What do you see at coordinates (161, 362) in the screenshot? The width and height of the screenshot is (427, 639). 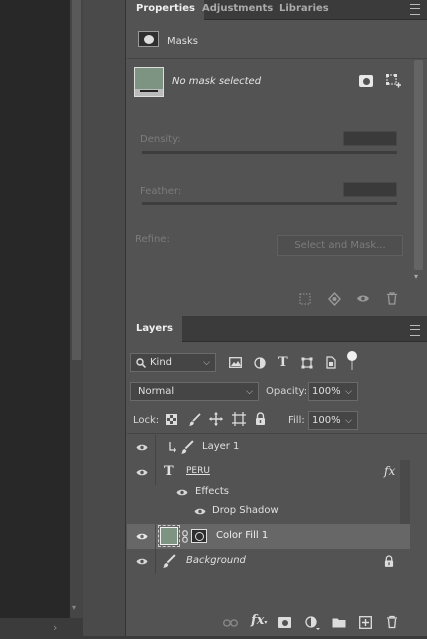 I see `filter-kind-value: Kind` at bounding box center [161, 362].